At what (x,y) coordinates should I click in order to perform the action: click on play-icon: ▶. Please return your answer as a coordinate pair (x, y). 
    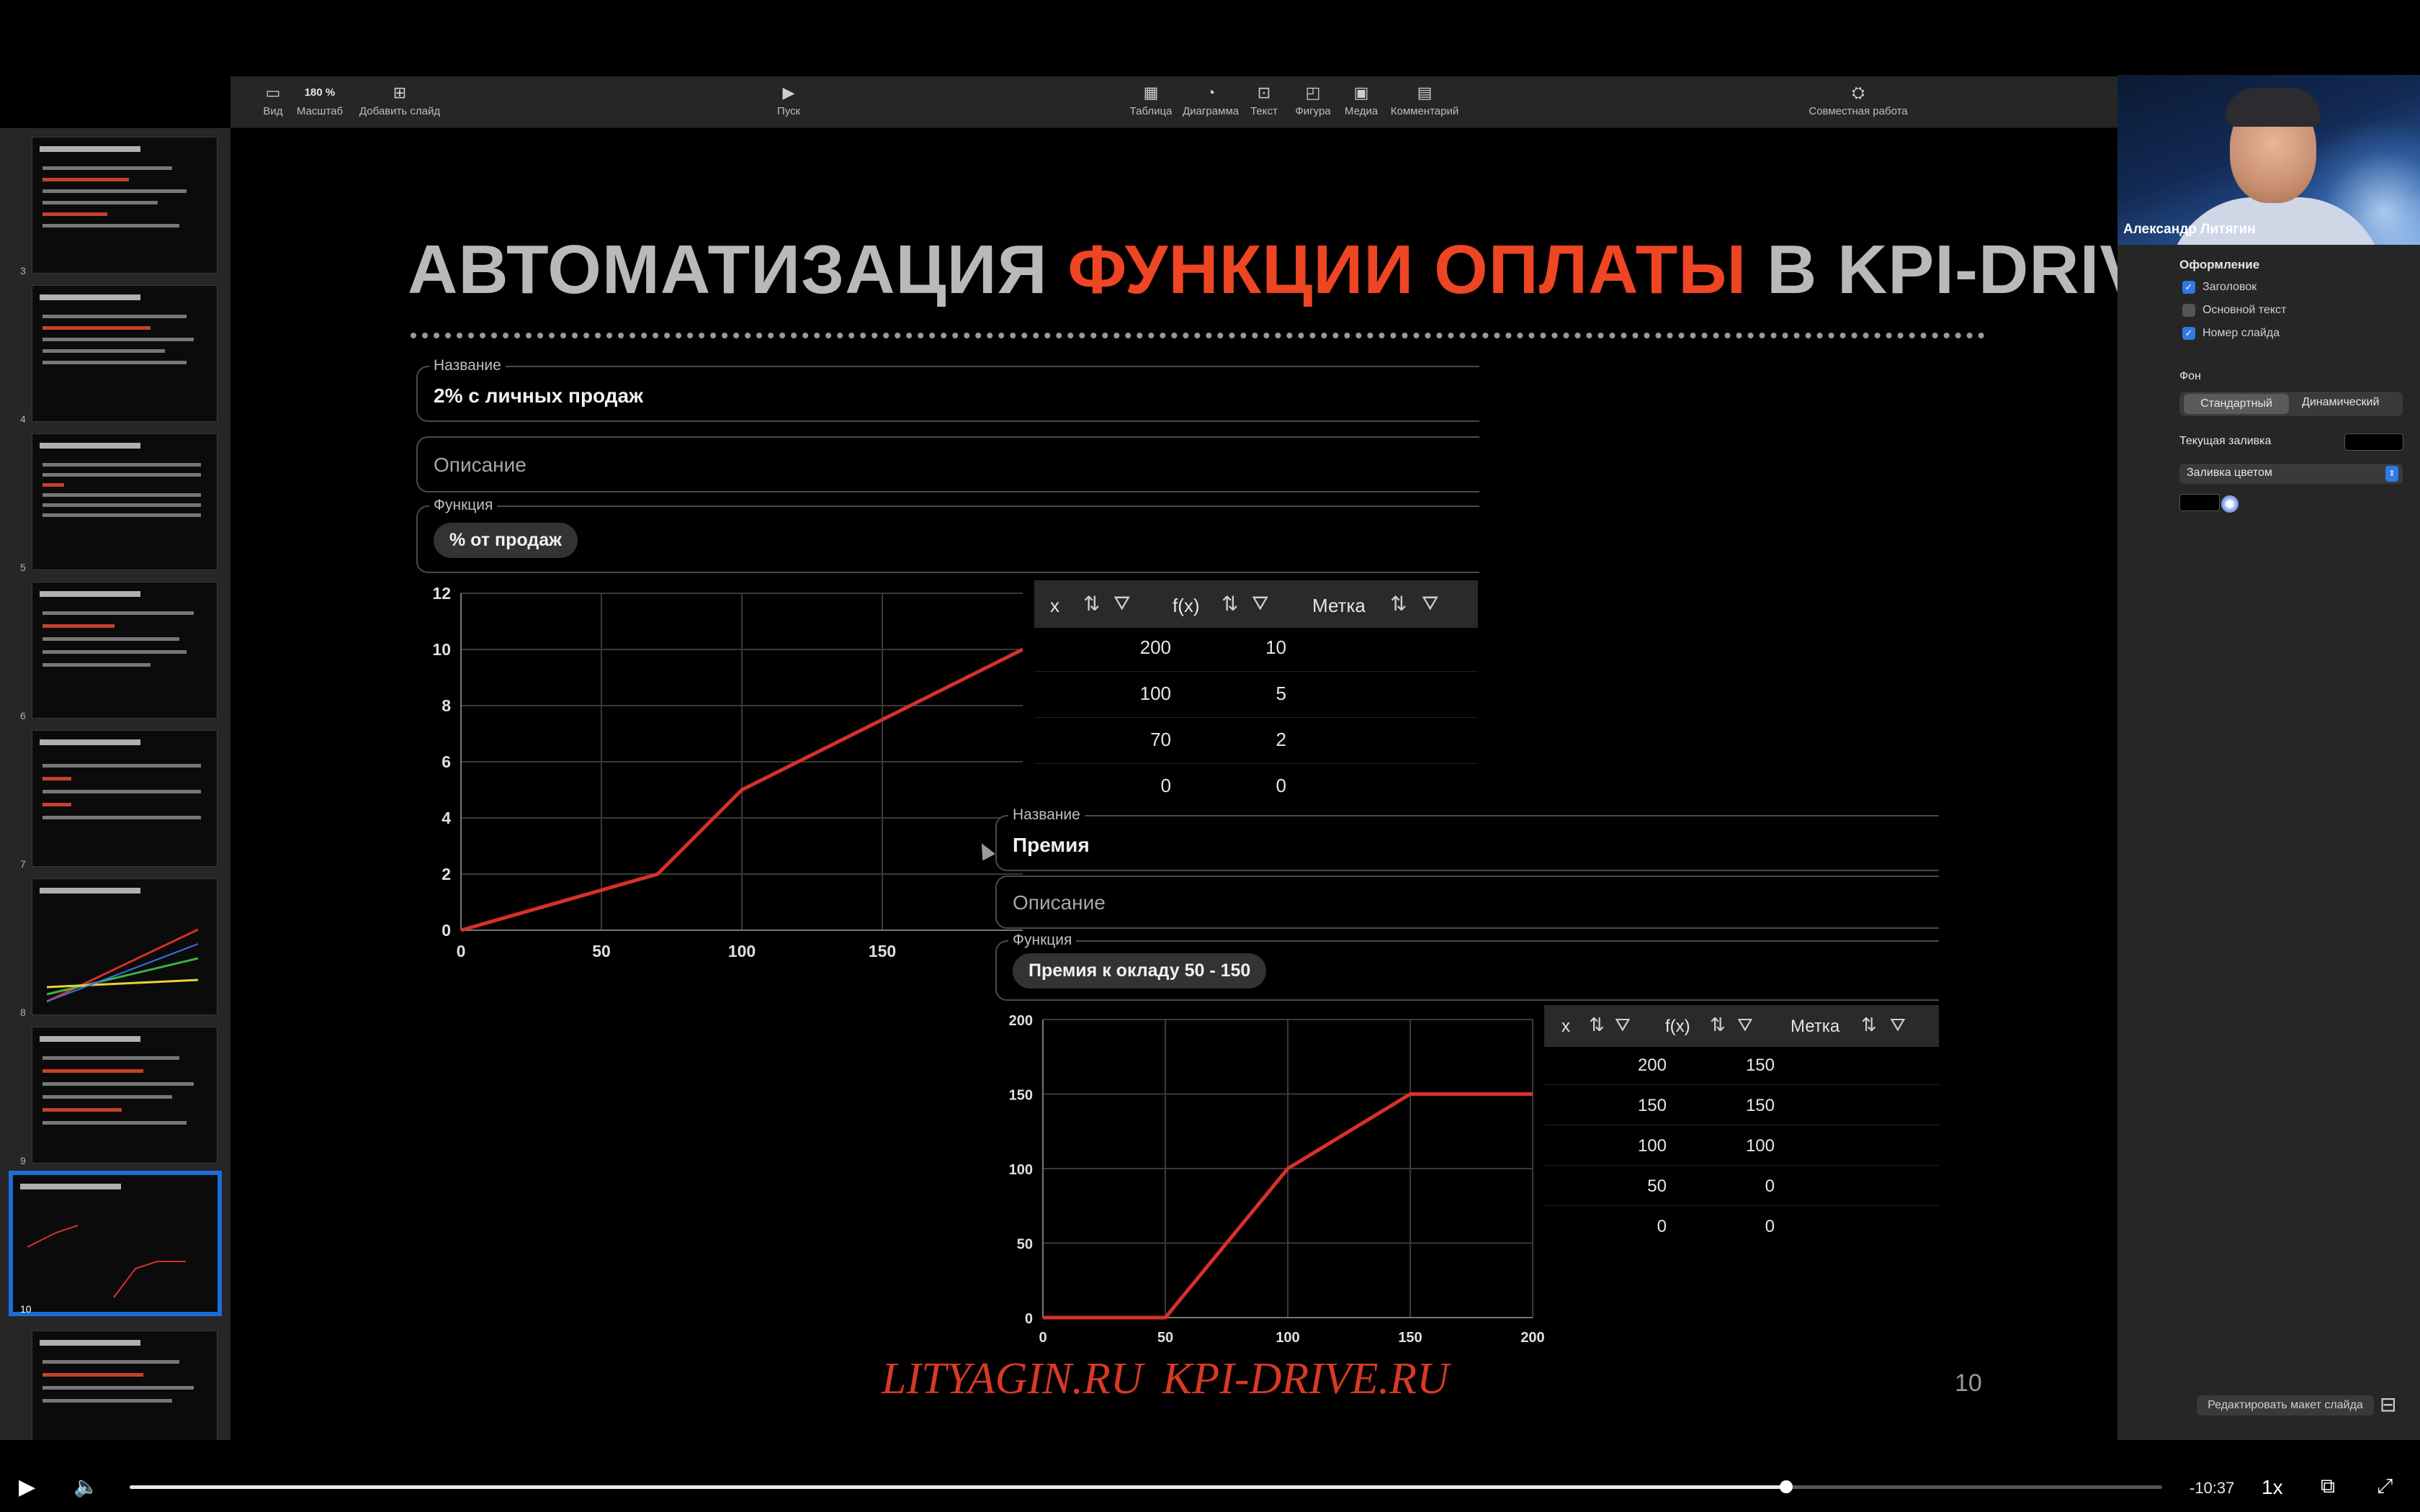
    Looking at the image, I should click on (27, 1487).